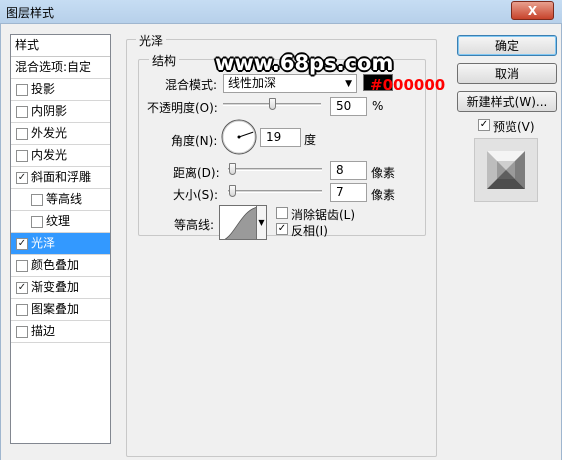 The image size is (562, 460). What do you see at coordinates (290, 83) in the screenshot?
I see `blend-mode-select: 线性加深 ▼` at bounding box center [290, 83].